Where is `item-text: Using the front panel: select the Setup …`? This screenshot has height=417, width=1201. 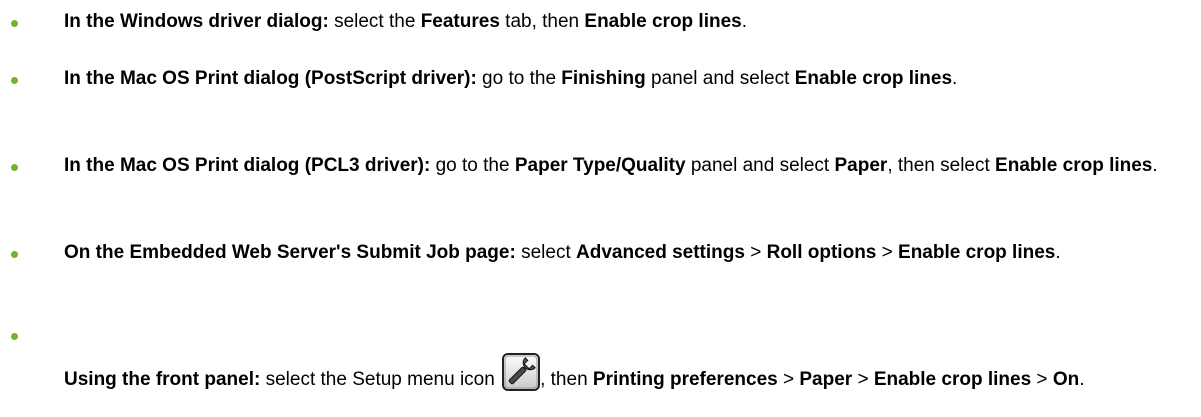
item-text: Using the front panel: select the Setup … is located at coordinates (619, 374).